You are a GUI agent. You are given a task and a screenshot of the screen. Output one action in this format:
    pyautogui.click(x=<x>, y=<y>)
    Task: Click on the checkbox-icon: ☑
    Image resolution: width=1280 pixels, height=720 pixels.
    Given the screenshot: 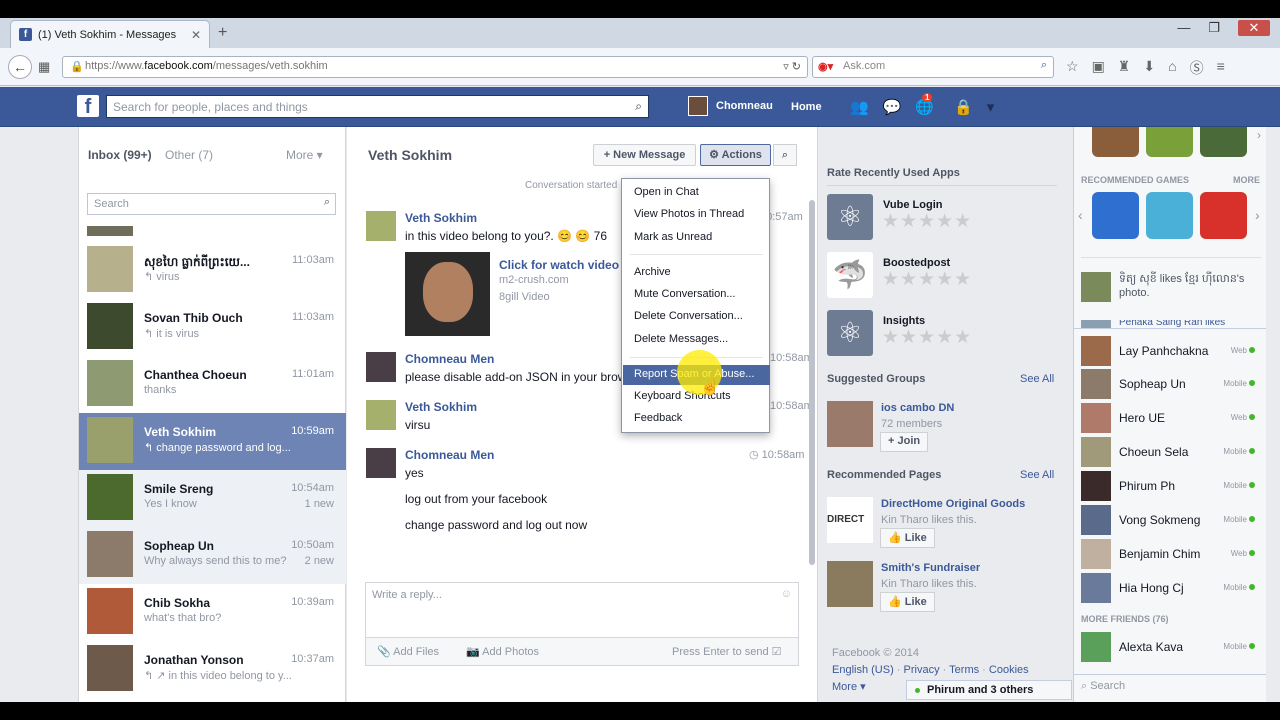 What is the action you would take?
    pyautogui.click(x=777, y=652)
    